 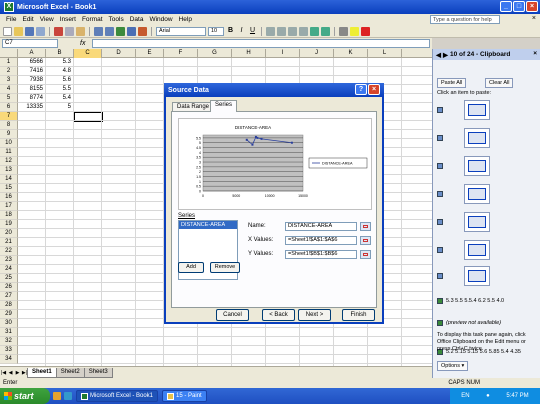 I want to click on row-header: 32, so click(x=9, y=341).